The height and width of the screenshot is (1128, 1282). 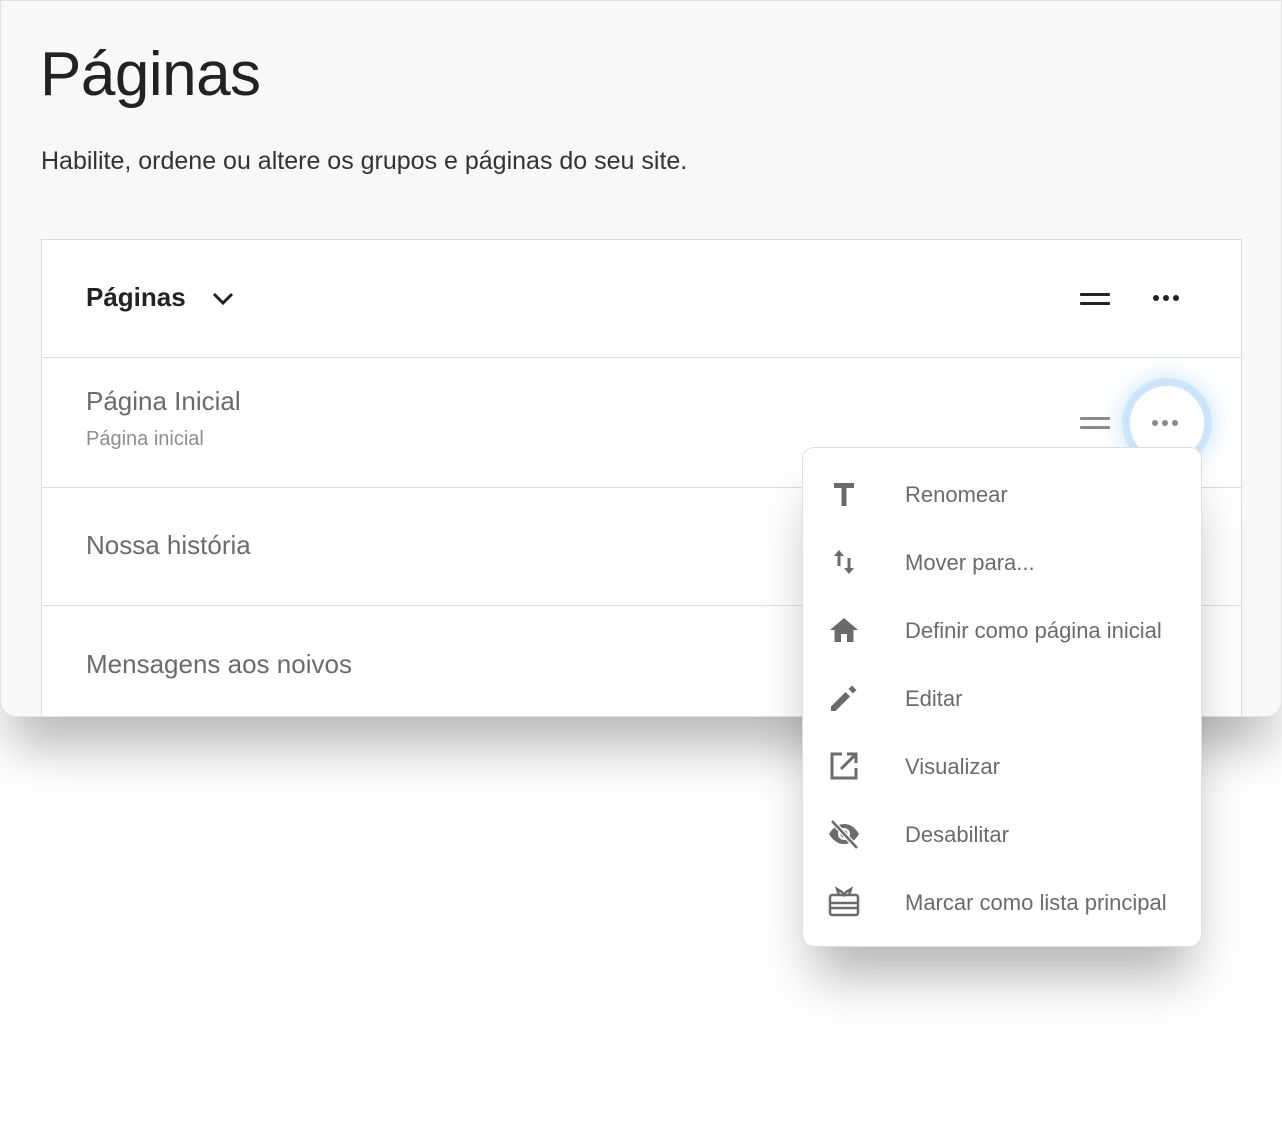 What do you see at coordinates (844, 630) in the screenshot?
I see `home-icon` at bounding box center [844, 630].